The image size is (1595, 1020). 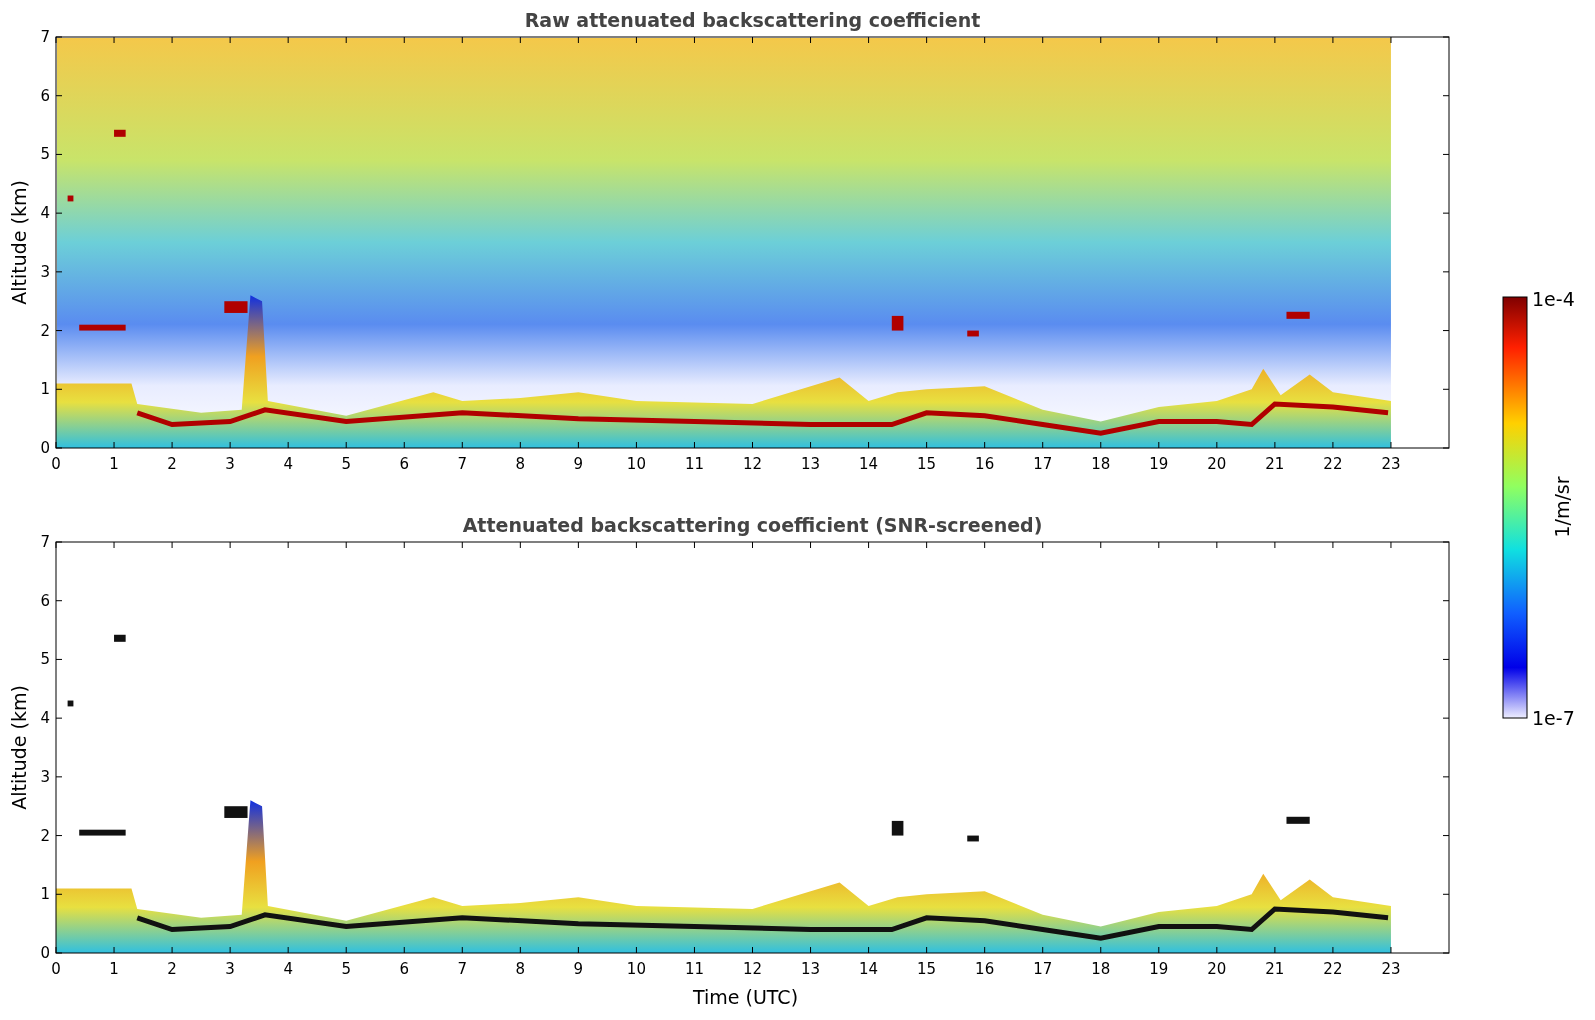 What do you see at coordinates (1553, 299) in the screenshot?
I see `colorbar-label: 1e-4` at bounding box center [1553, 299].